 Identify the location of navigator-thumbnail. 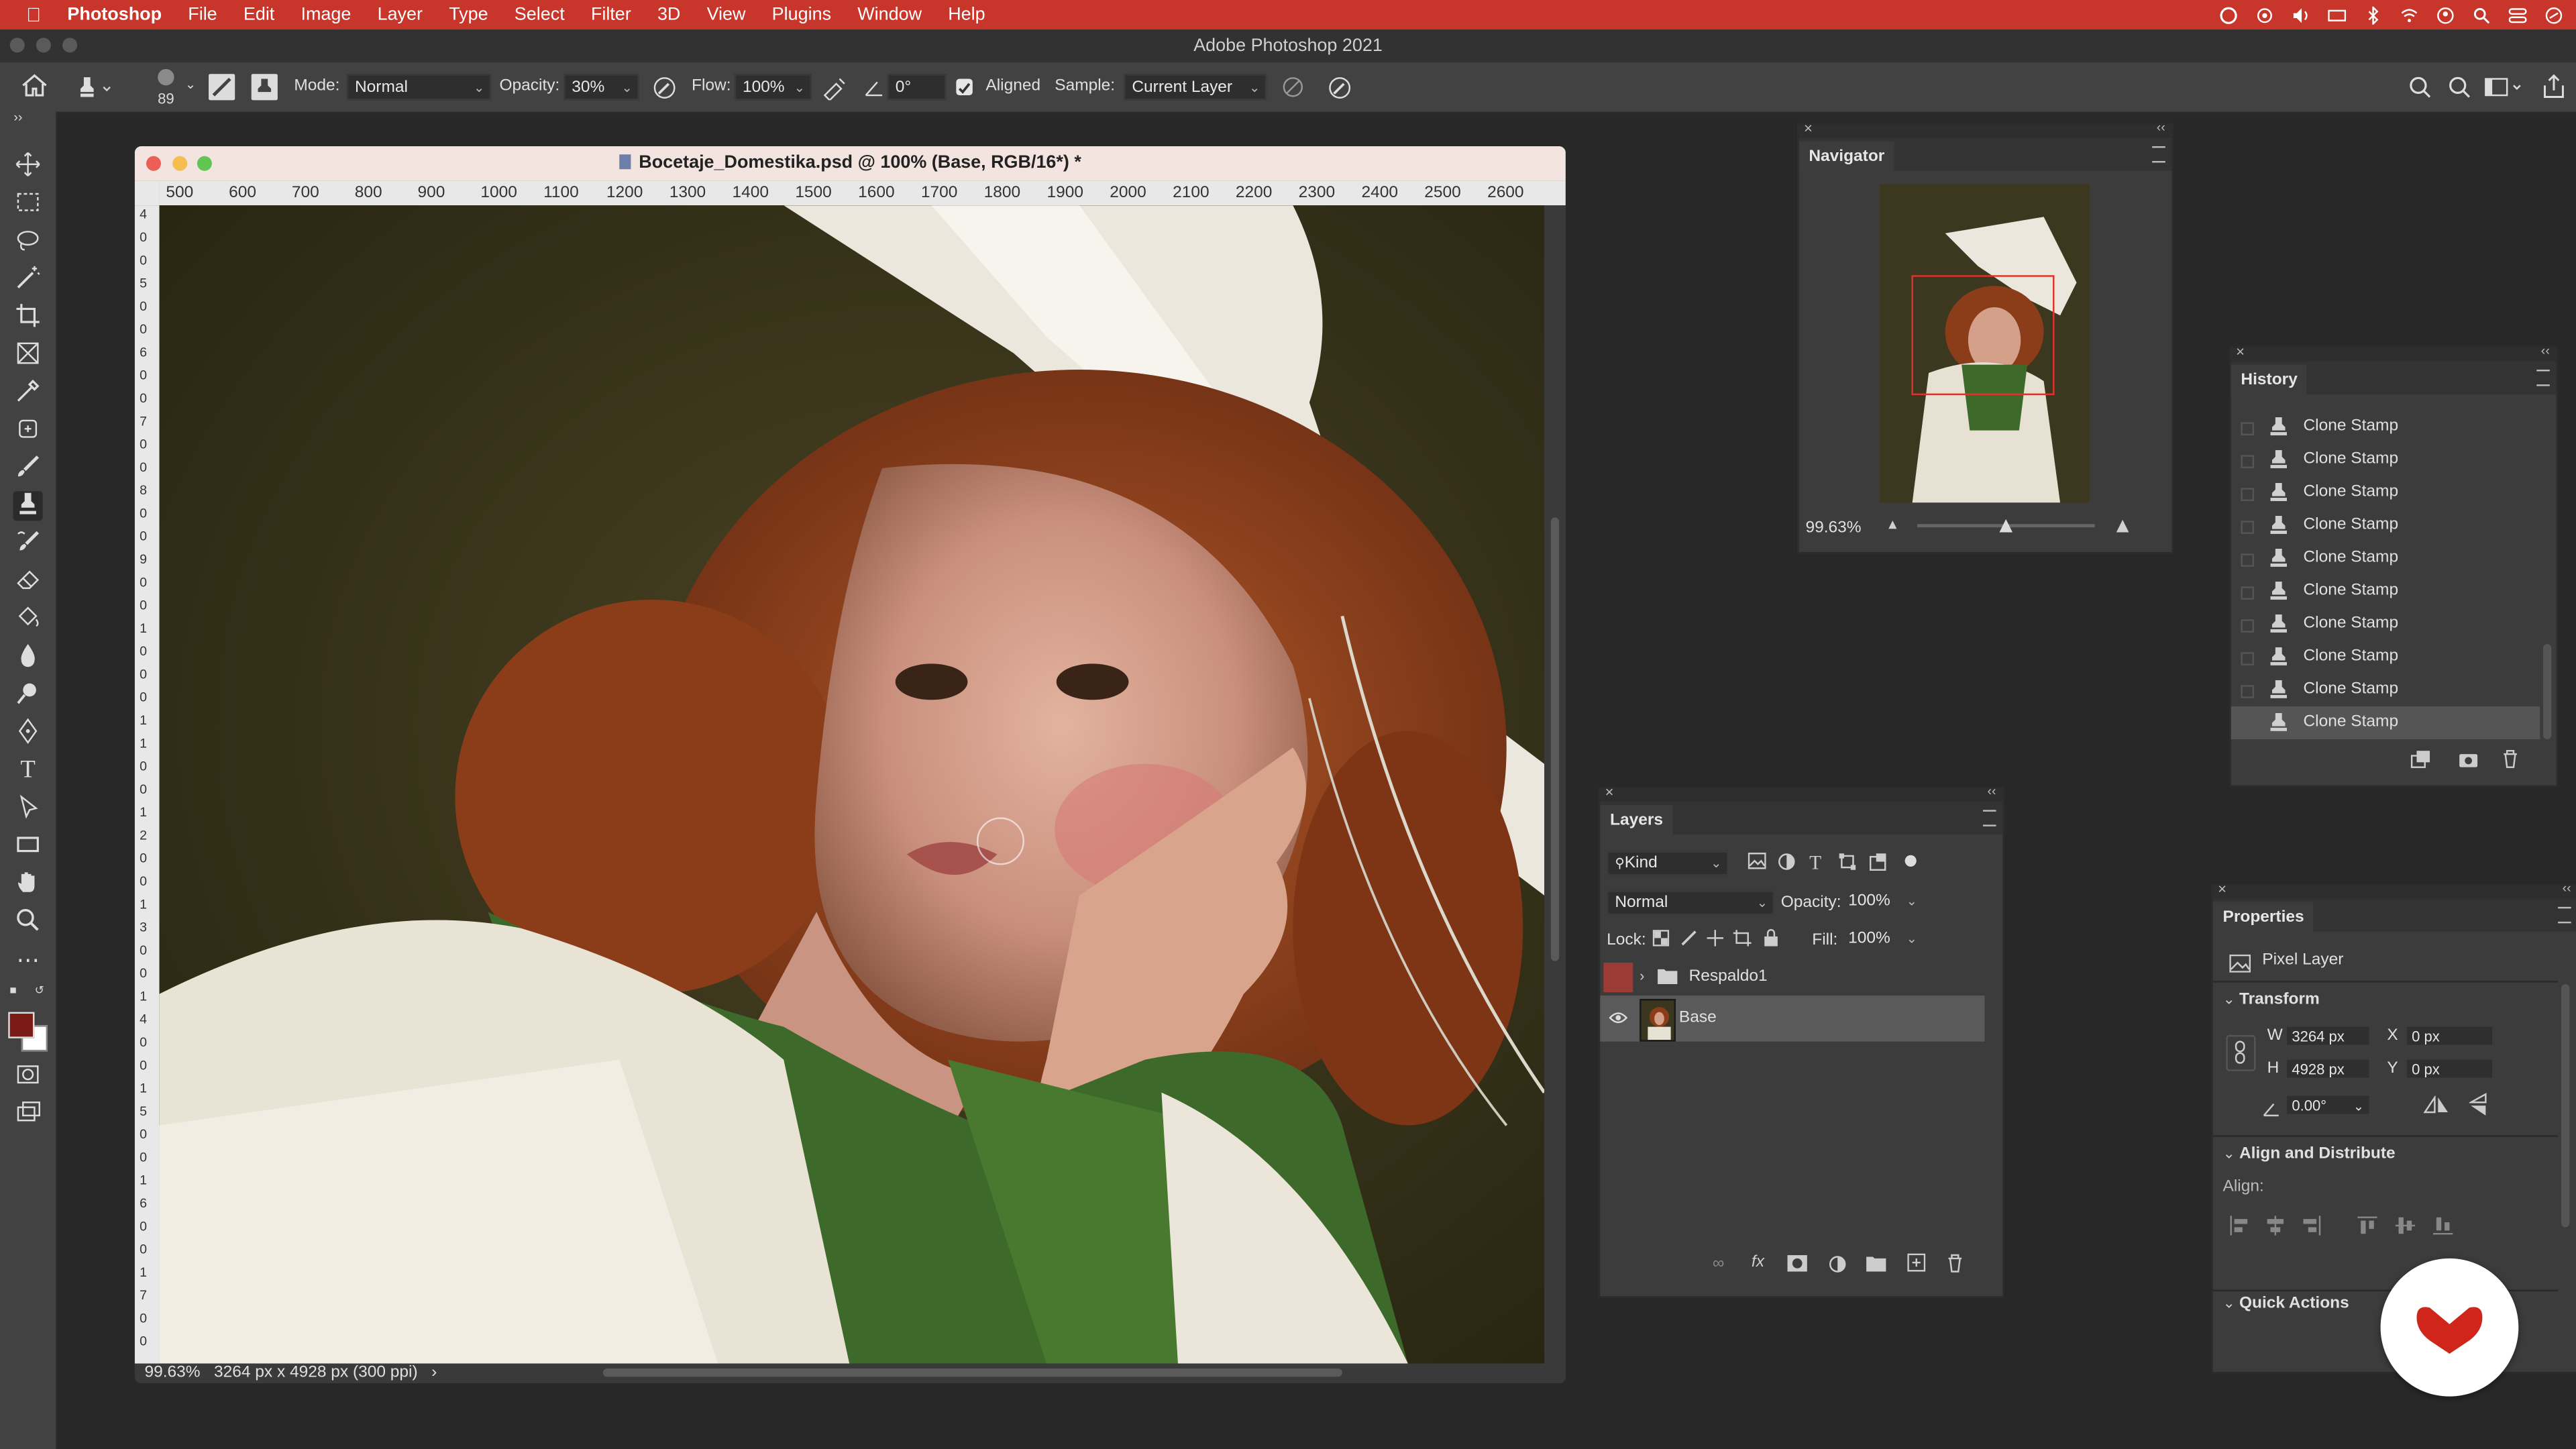
(1984, 343).